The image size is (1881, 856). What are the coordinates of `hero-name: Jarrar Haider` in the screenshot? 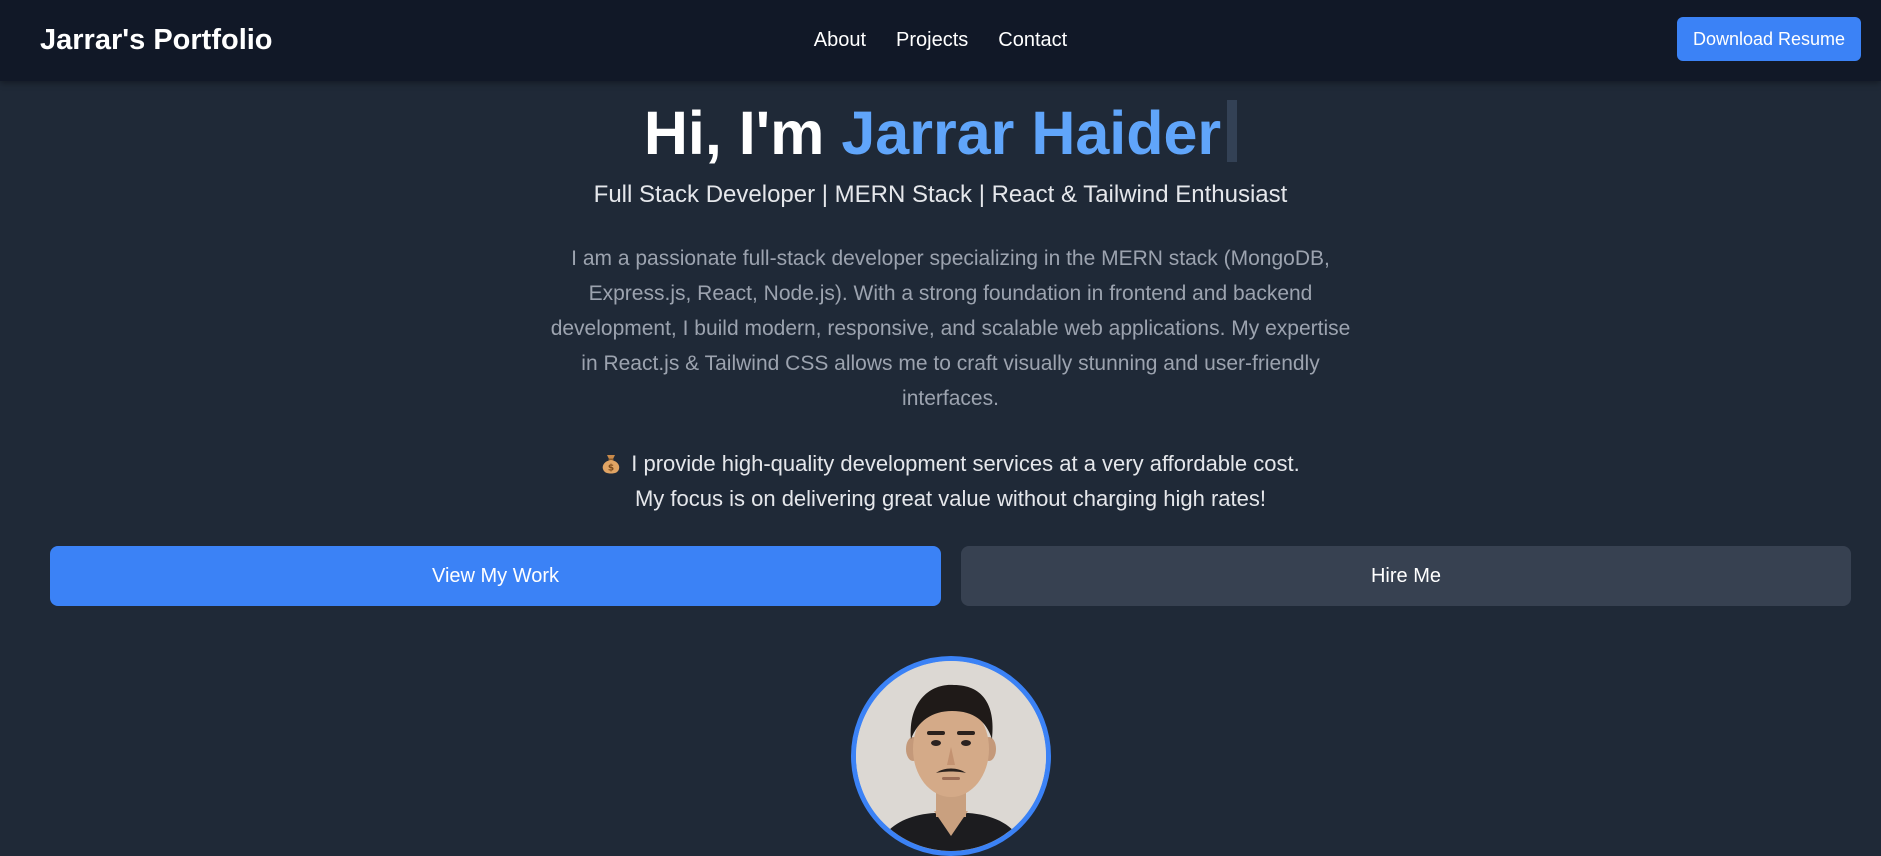 It's located at (1031, 133).